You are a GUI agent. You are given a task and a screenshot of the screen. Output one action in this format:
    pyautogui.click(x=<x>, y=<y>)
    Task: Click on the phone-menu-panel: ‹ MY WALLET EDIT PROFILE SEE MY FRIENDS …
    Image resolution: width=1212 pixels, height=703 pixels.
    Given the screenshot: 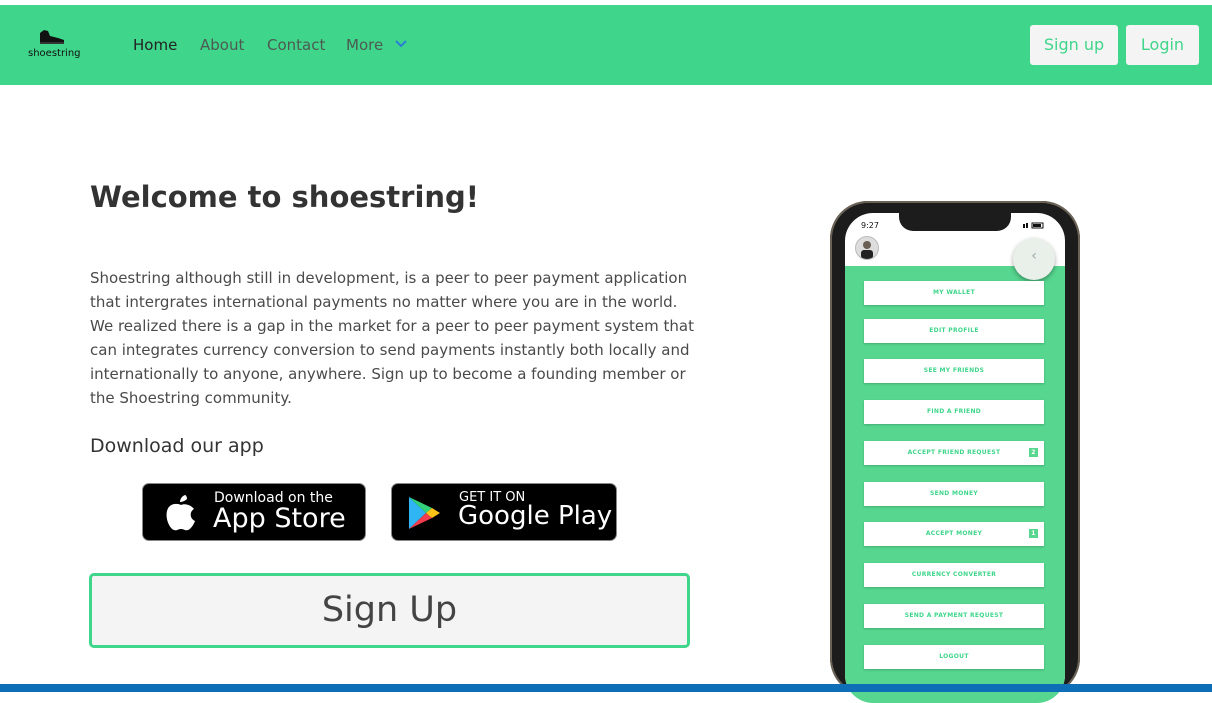 What is the action you would take?
    pyautogui.click(x=955, y=470)
    